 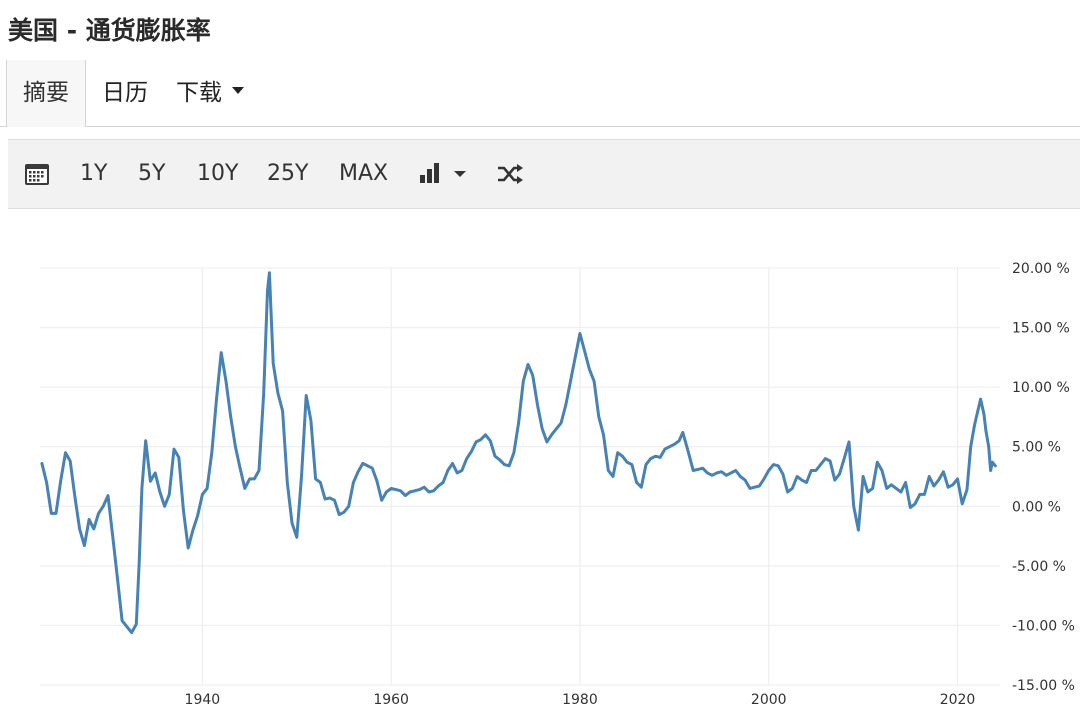 What do you see at coordinates (1041, 329) in the screenshot?
I see `y-tick-label: 15.00 %` at bounding box center [1041, 329].